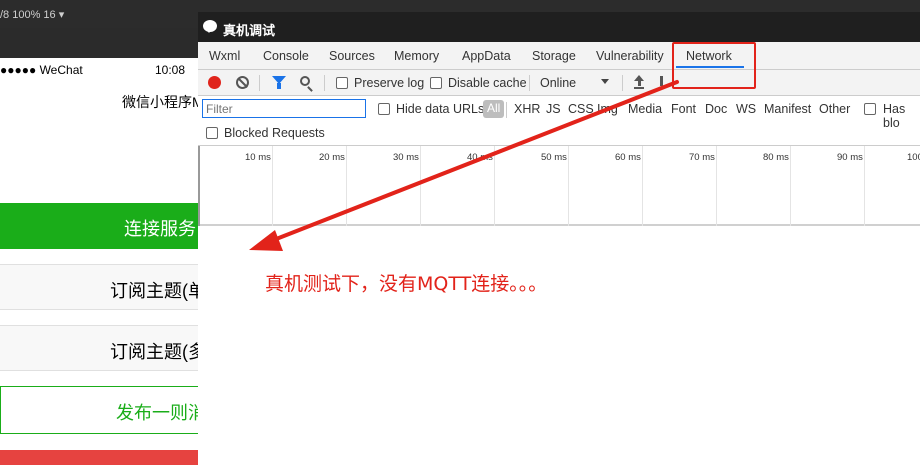 The height and width of the screenshot is (465, 920). What do you see at coordinates (416, 56) in the screenshot?
I see `tab-memory: Memory` at bounding box center [416, 56].